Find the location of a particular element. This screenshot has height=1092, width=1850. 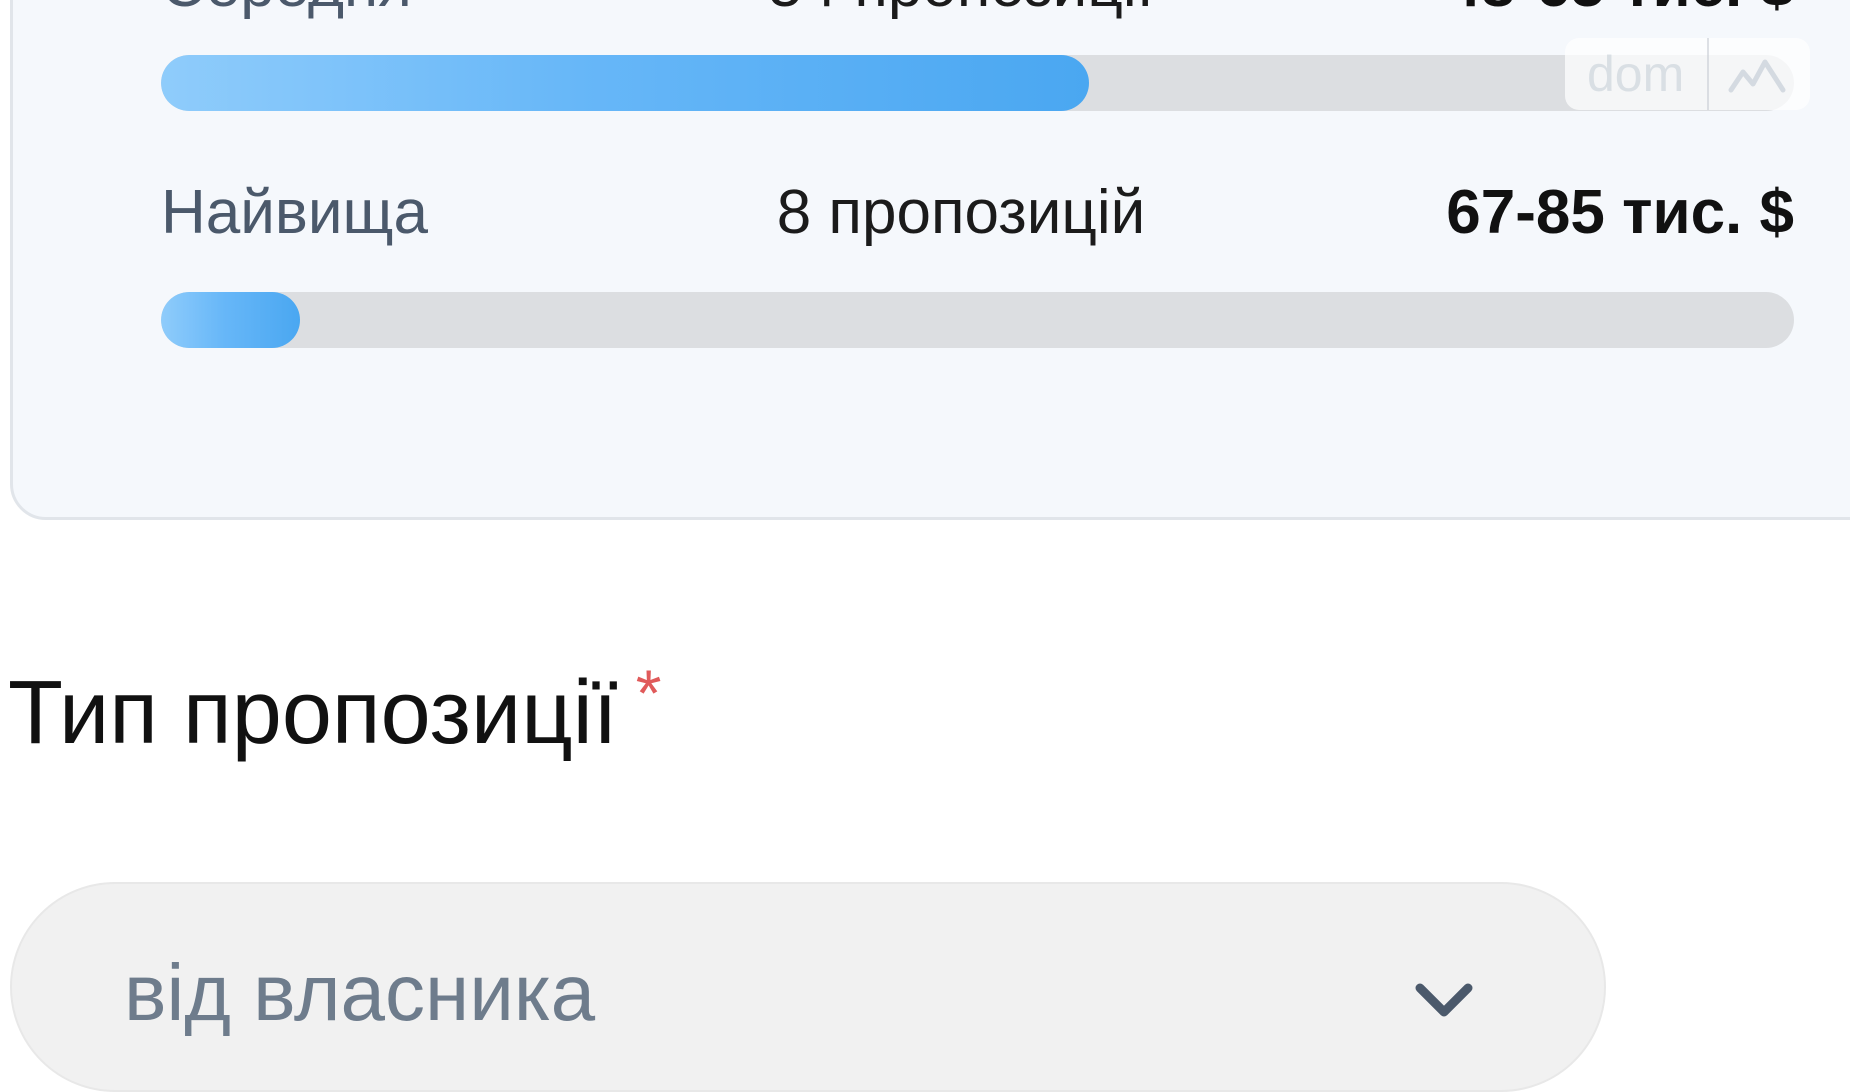

offer-type-label: Тип пропозиції * is located at coordinates (334, 709).